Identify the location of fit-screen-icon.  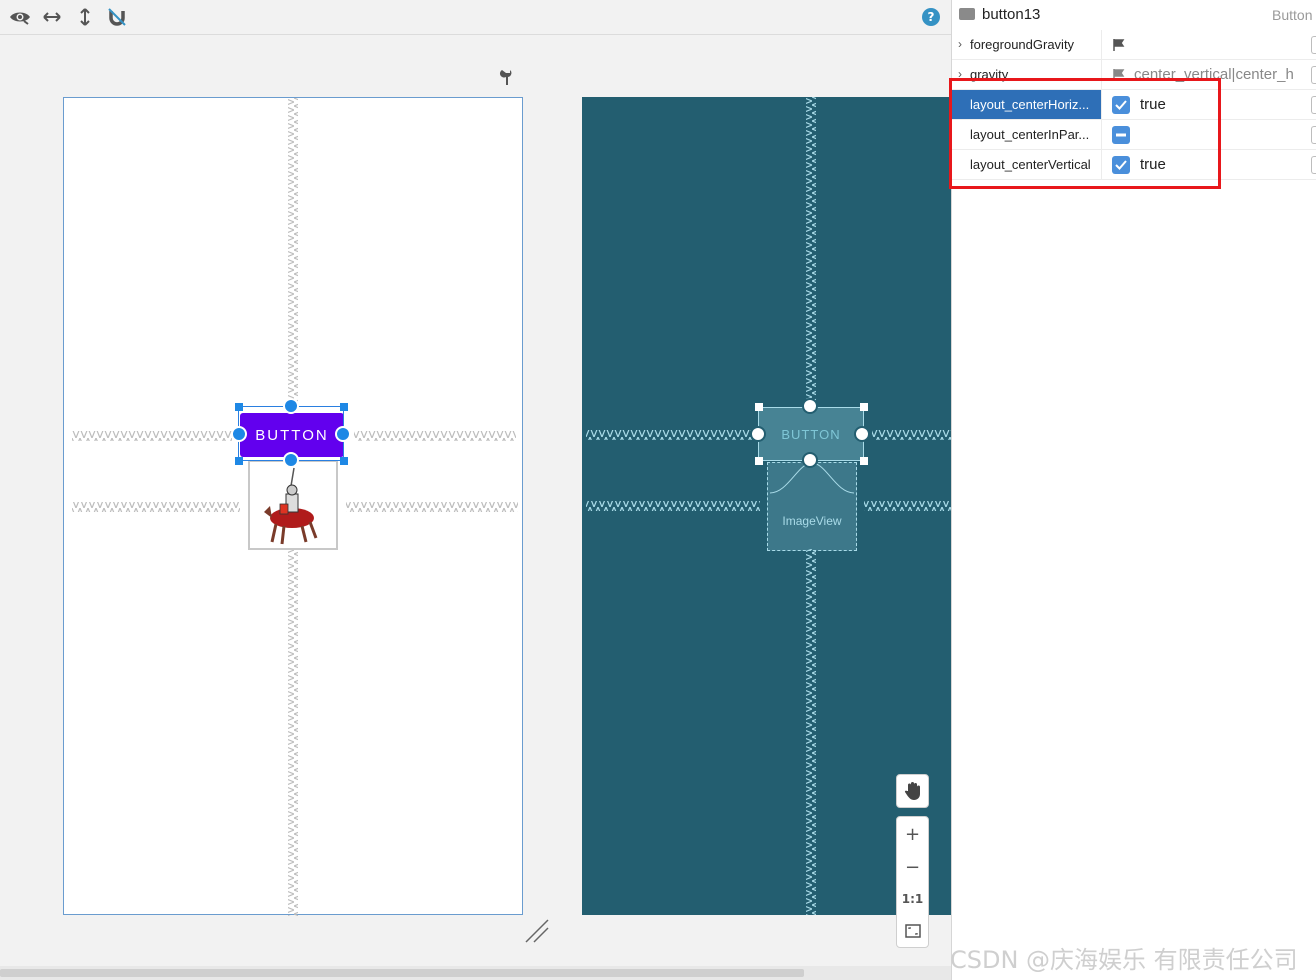
(912, 931).